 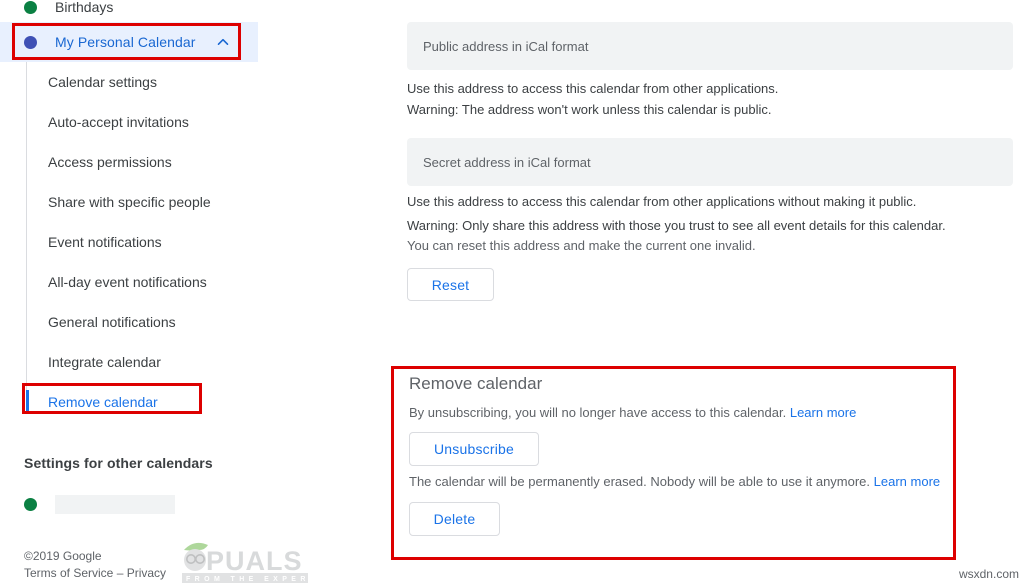 I want to click on sidebar-item-all-day-event-notifications: All-day event notifications, so click(x=195, y=282).